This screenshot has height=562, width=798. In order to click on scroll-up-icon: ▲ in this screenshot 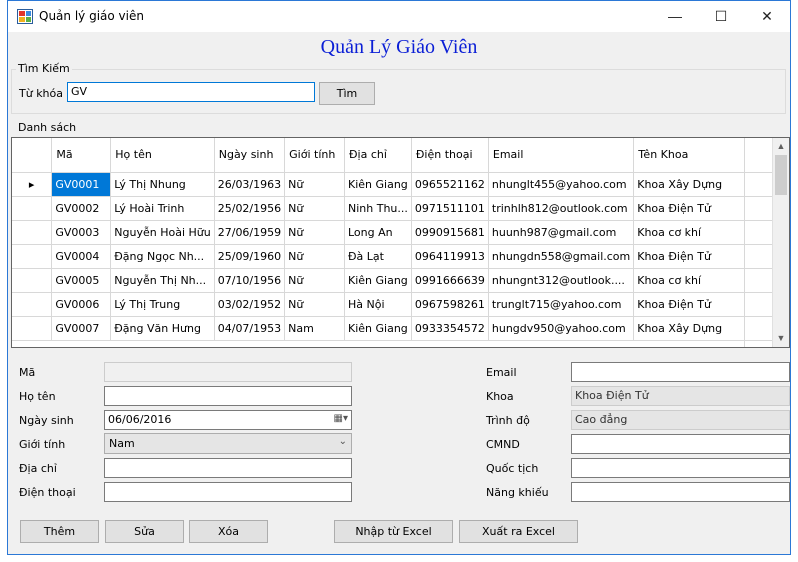, I will do `click(781, 146)`.